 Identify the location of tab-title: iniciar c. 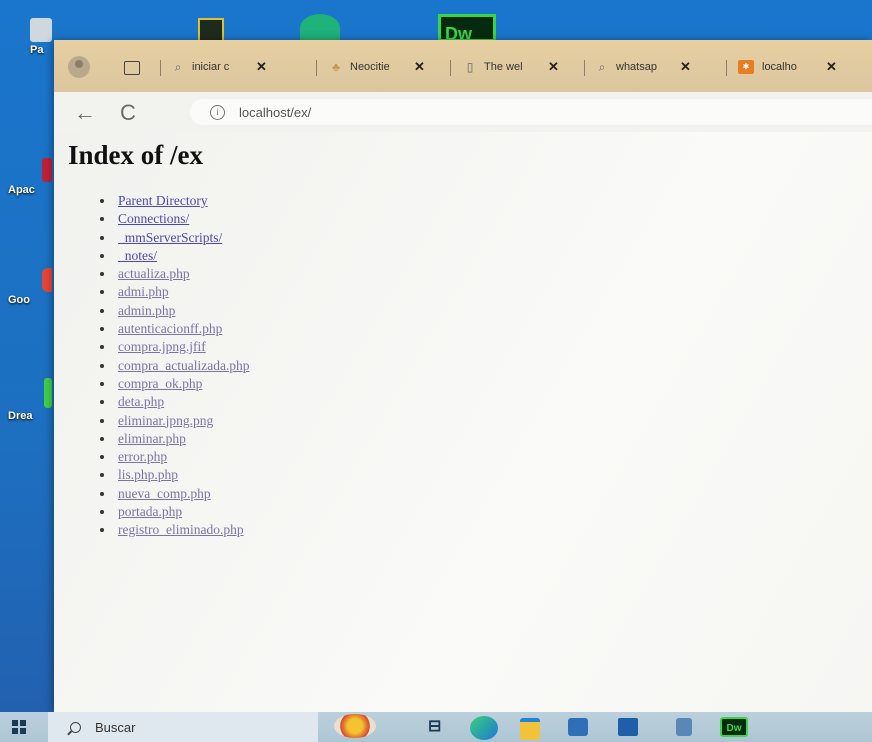
(211, 67).